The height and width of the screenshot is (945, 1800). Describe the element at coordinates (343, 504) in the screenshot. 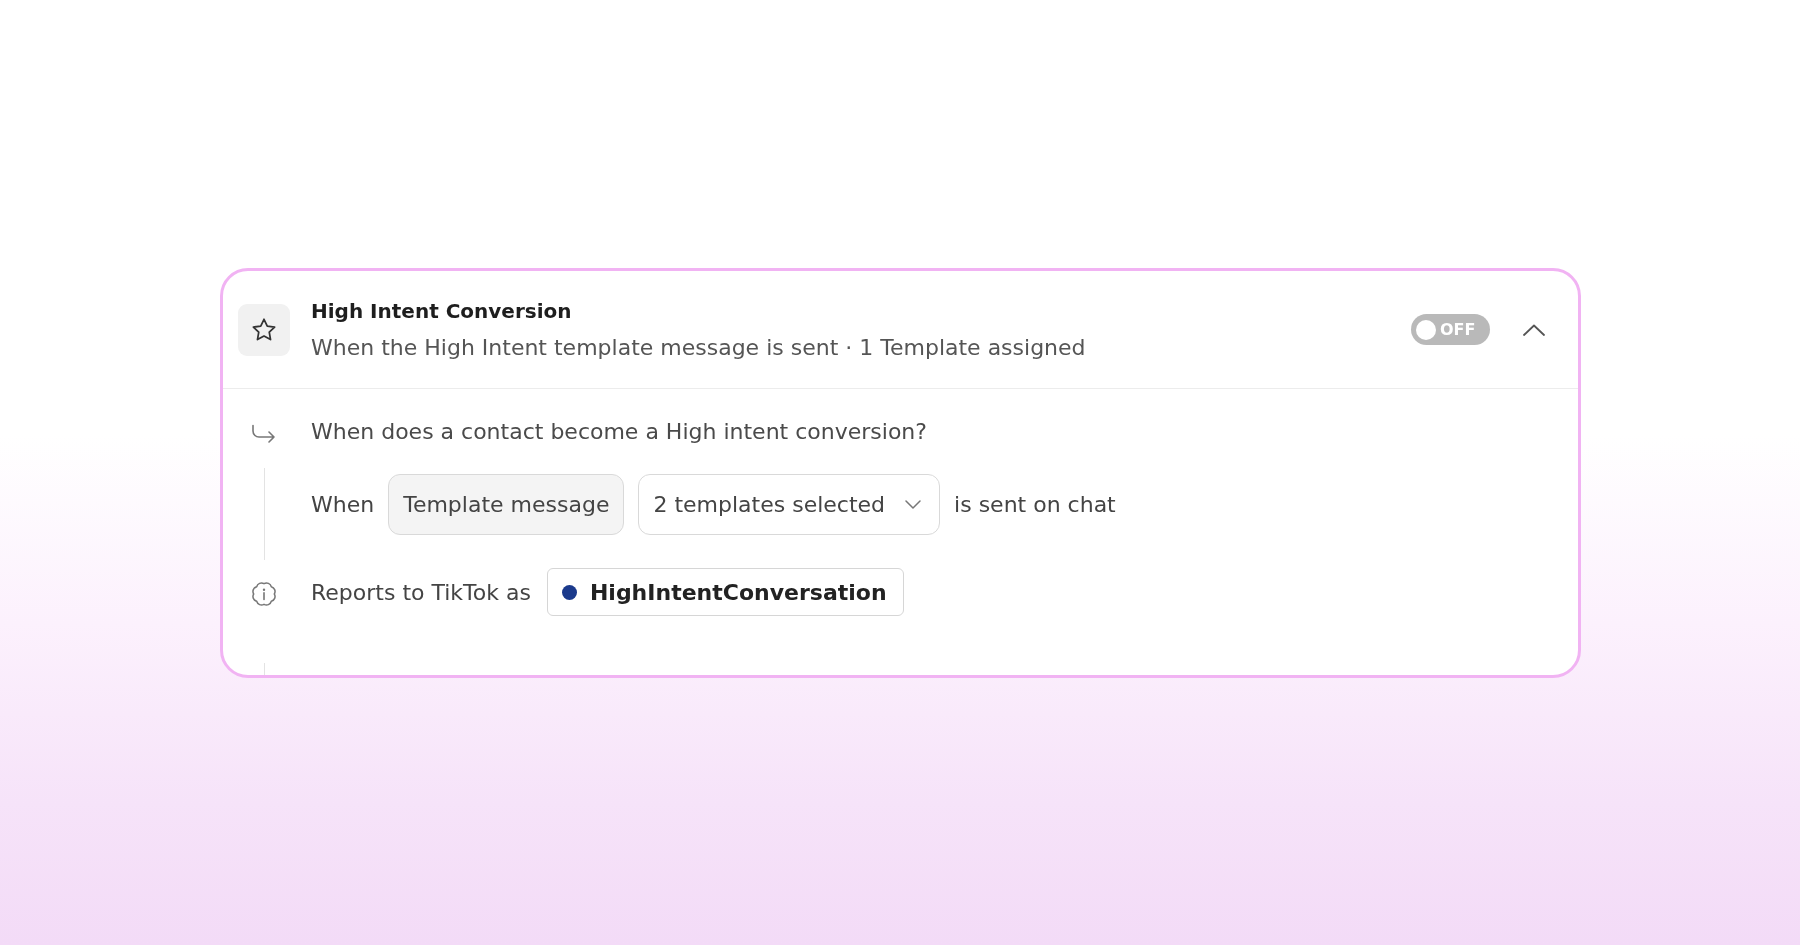

I see `condition-text: When` at that location.